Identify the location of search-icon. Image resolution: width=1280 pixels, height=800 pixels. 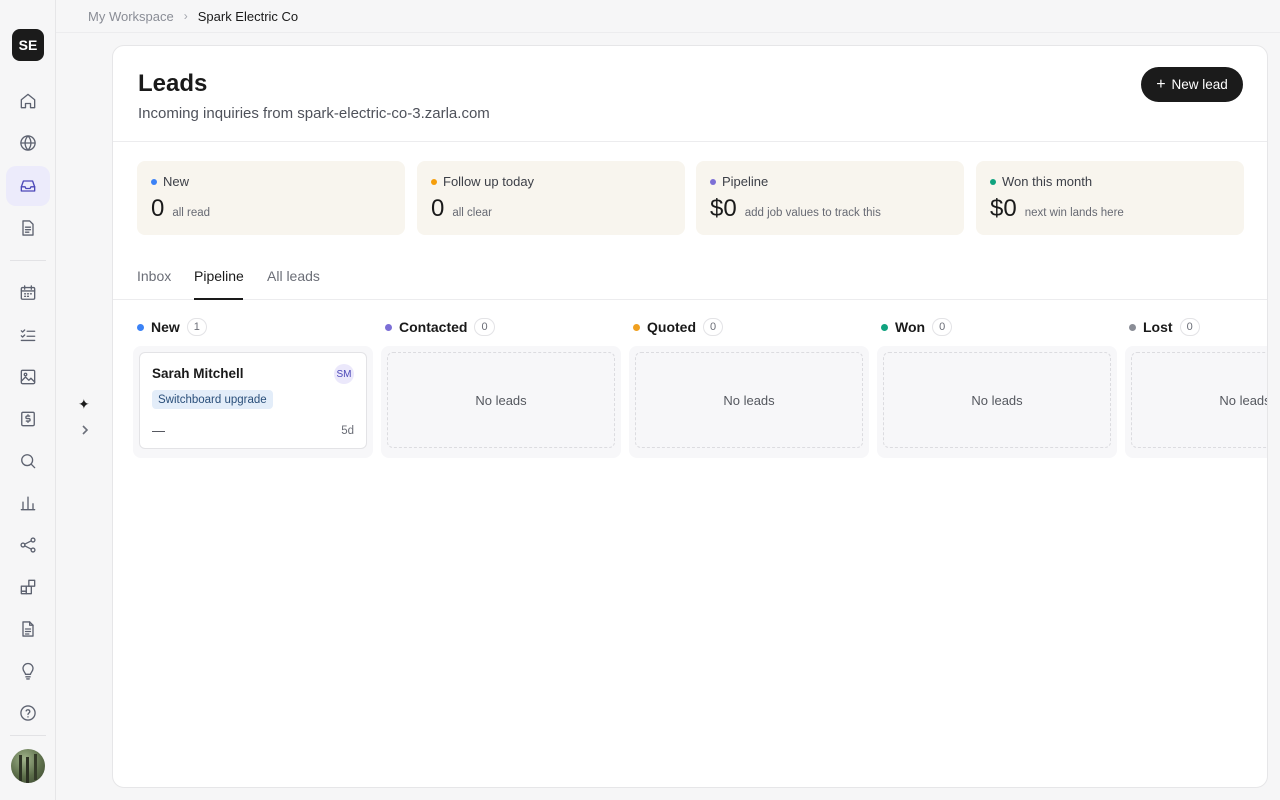
(28, 461).